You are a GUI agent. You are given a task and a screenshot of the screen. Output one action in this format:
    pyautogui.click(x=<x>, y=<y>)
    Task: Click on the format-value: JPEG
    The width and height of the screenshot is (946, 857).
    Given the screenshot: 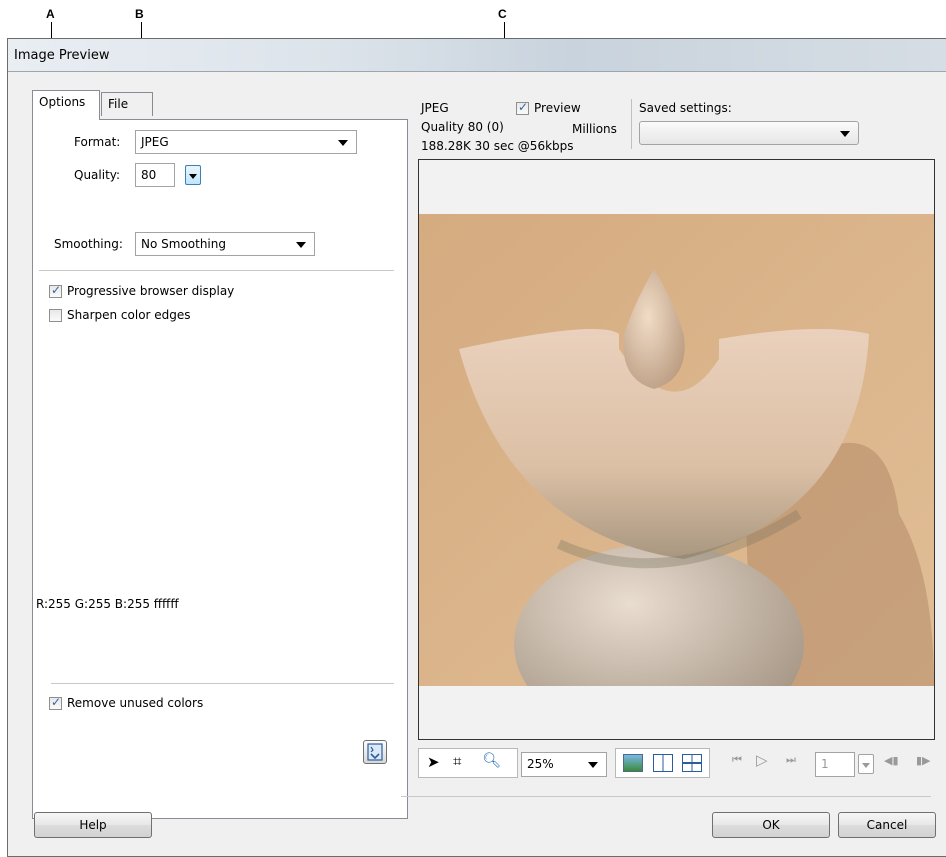 What is the action you would take?
    pyautogui.click(x=155, y=142)
    